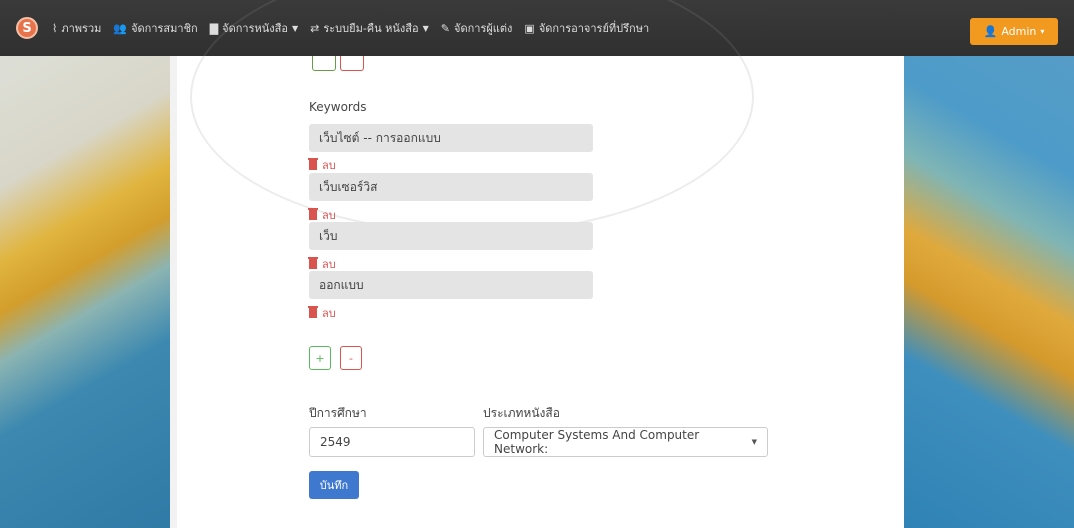  I want to click on chart-icon: ⌇, so click(55, 28).